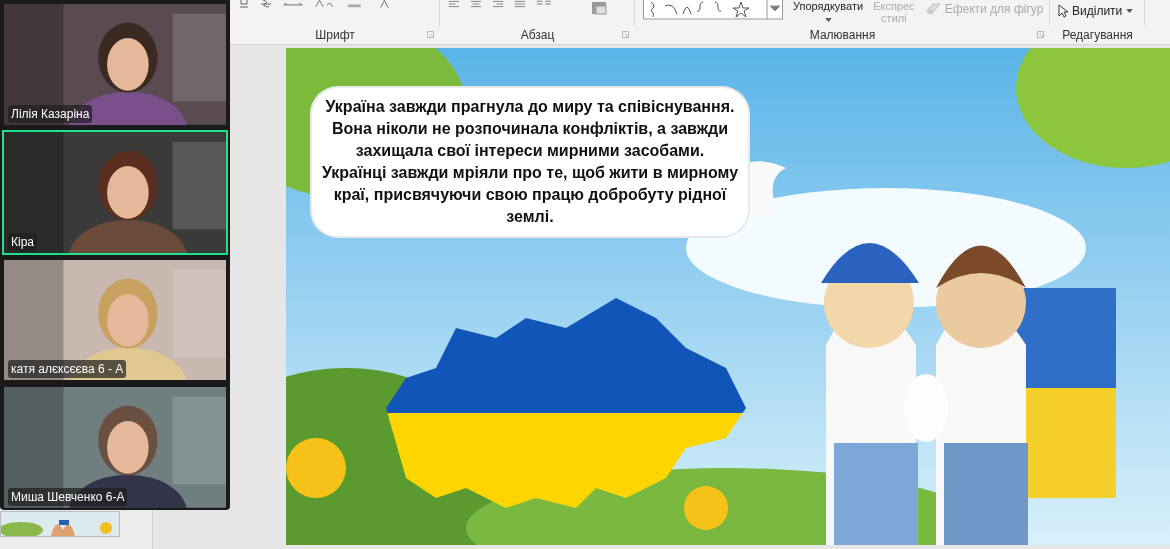 Image resolution: width=1170 pixels, height=549 pixels. I want to click on video-tile: Кіра, so click(115, 192).